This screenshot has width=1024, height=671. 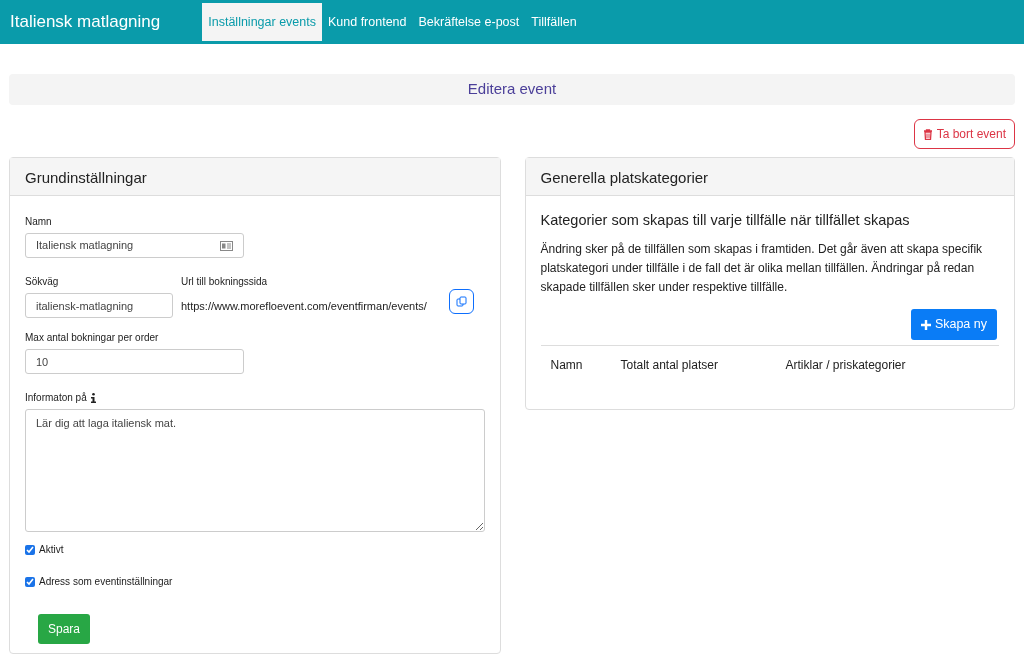 What do you see at coordinates (42, 282) in the screenshot?
I see `field-label: Sökväg` at bounding box center [42, 282].